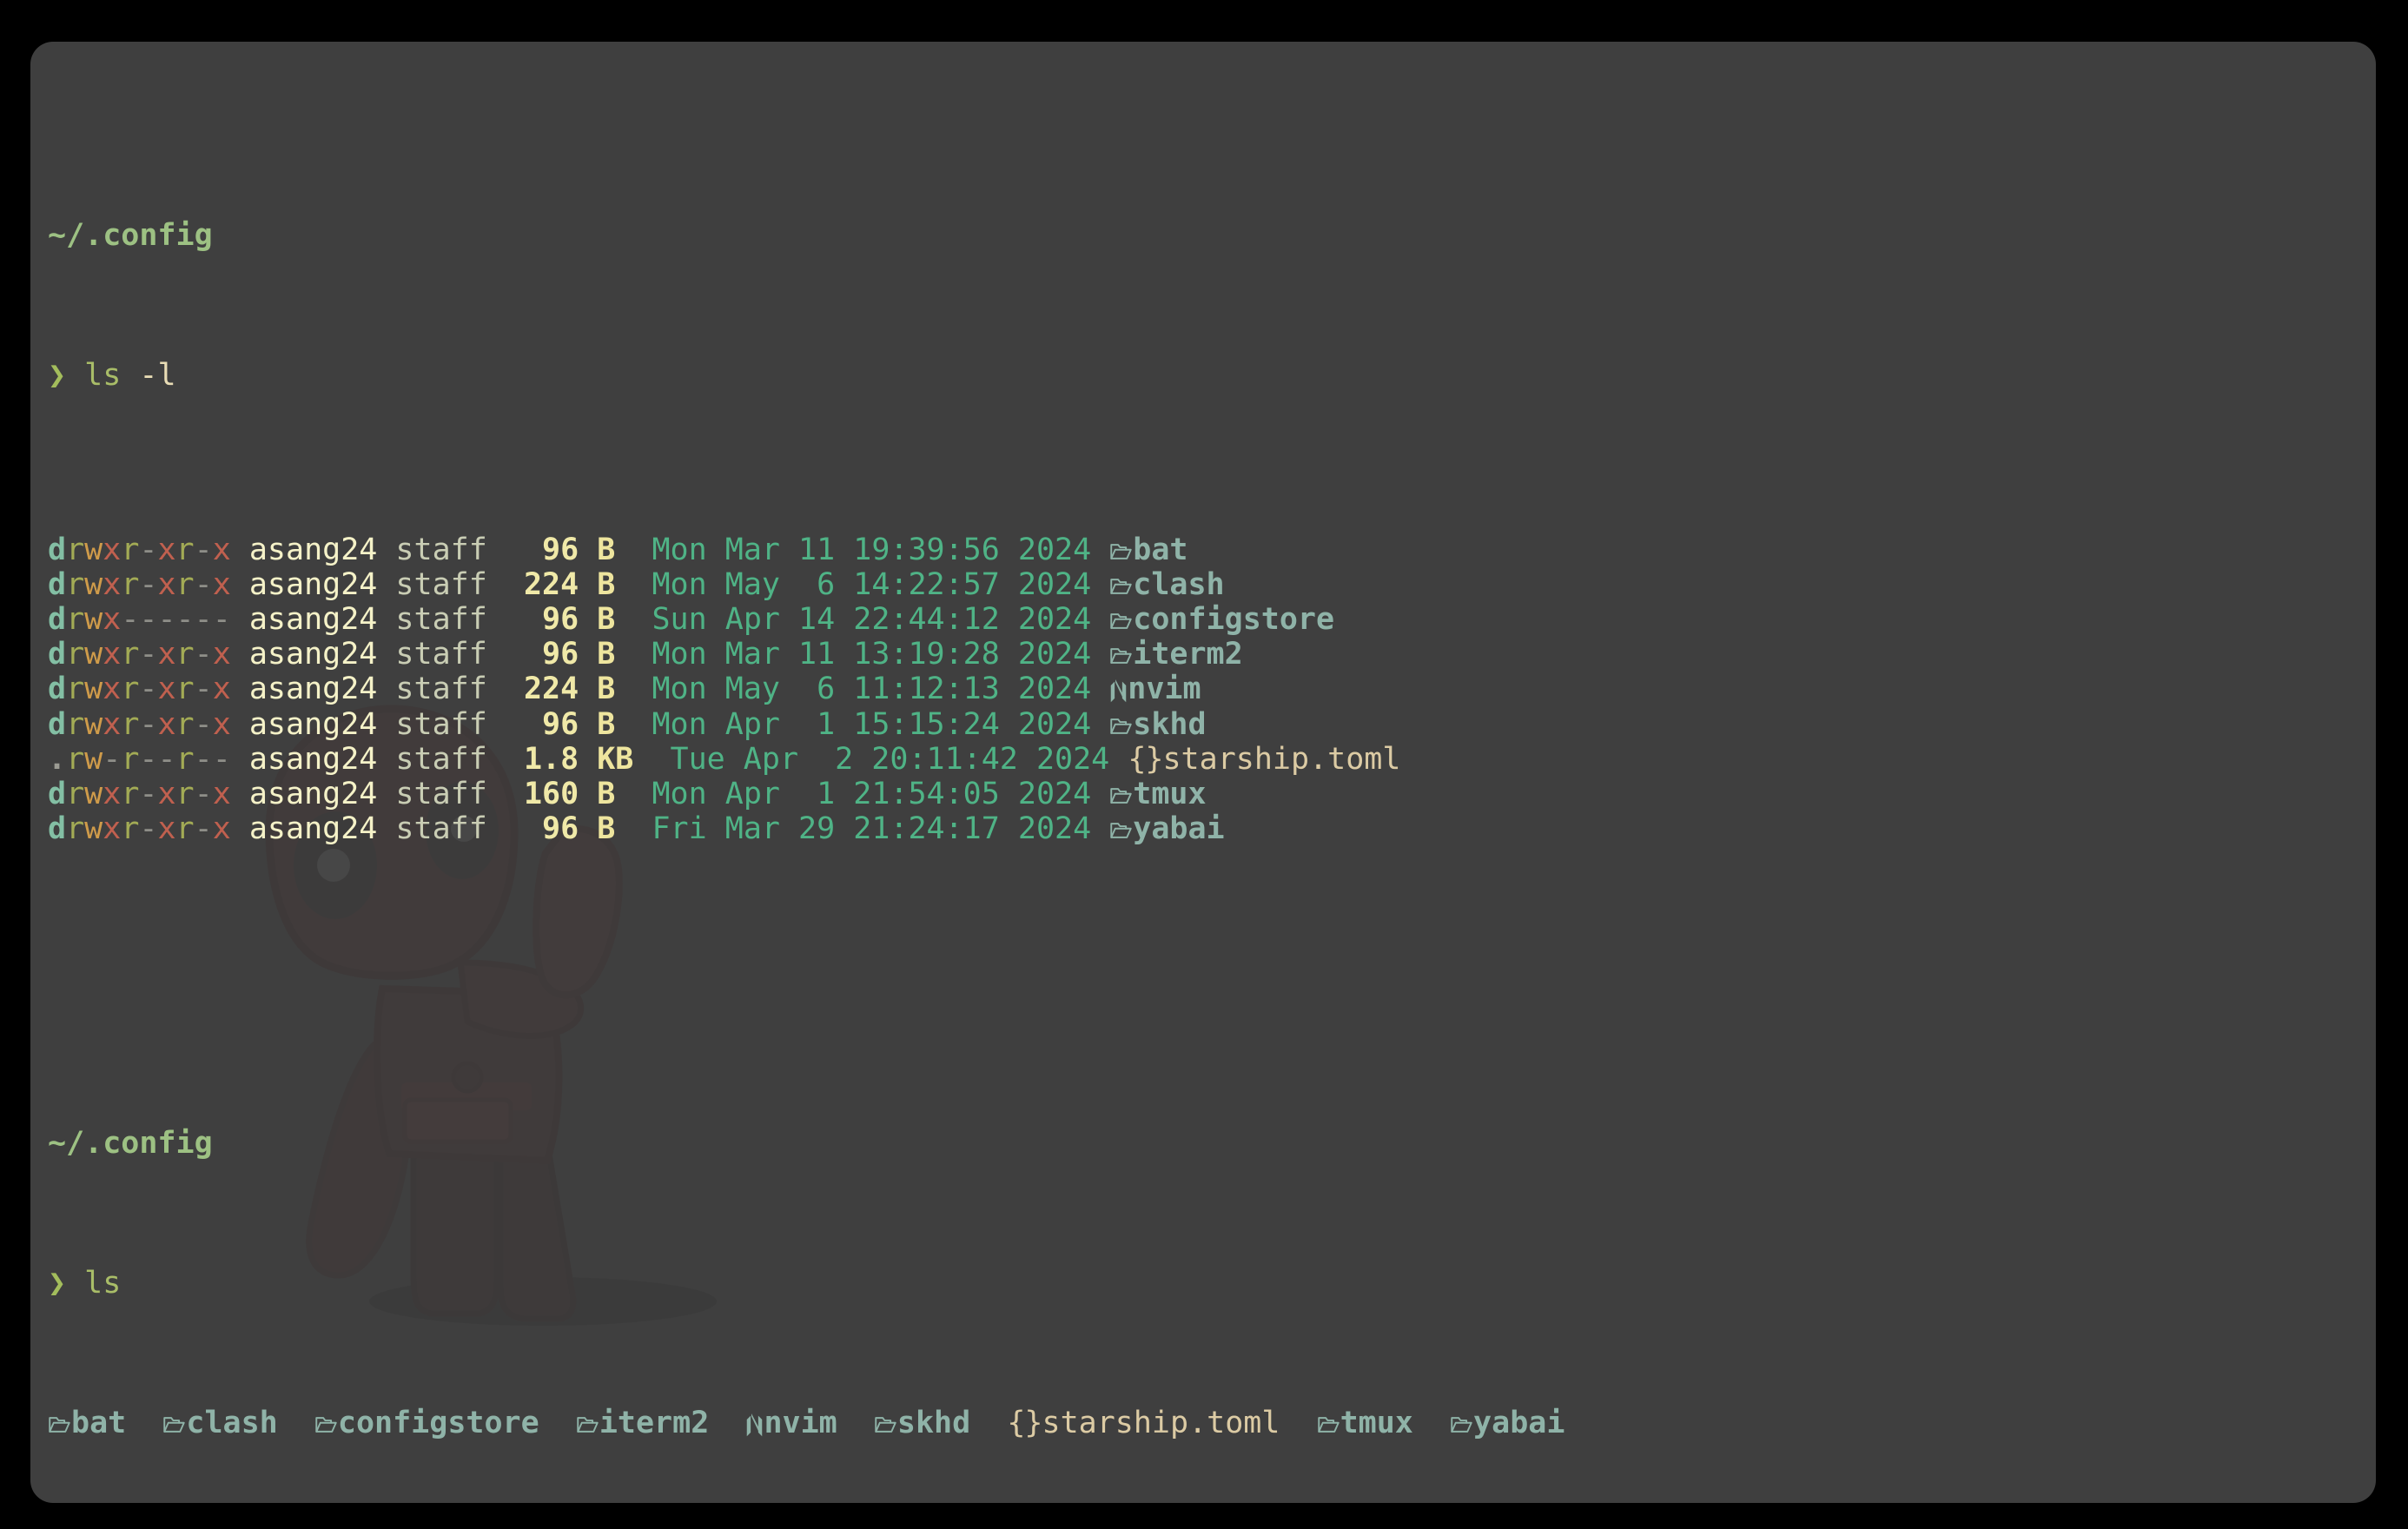  I want to click on neovim-icon, so click(1119, 691).